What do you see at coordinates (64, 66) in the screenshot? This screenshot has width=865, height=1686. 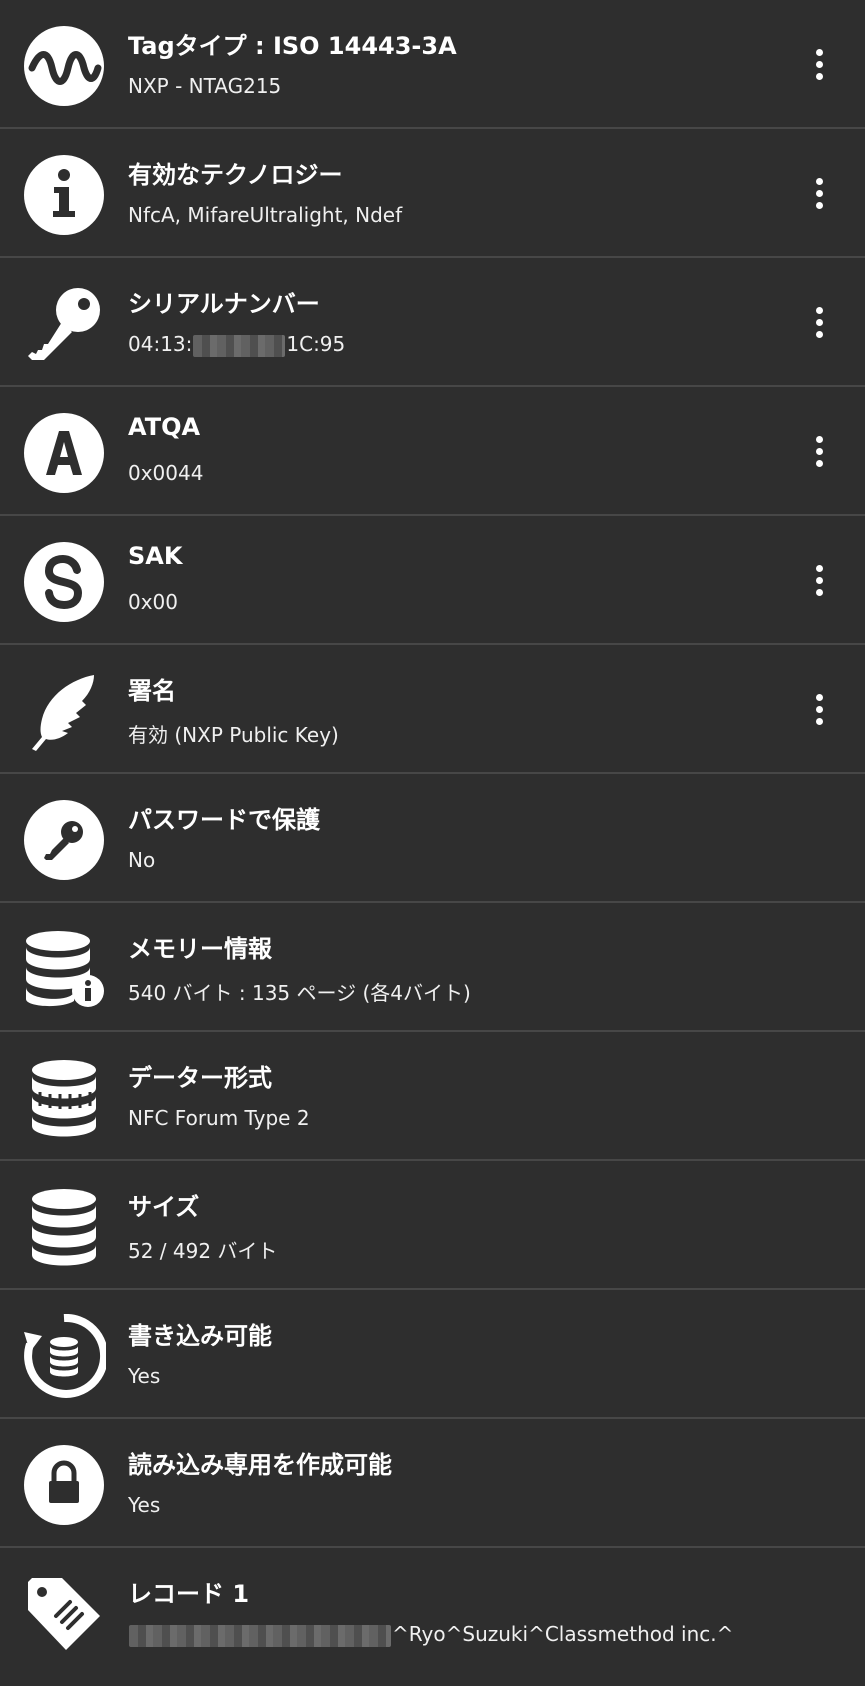 I see `wave-icon` at bounding box center [64, 66].